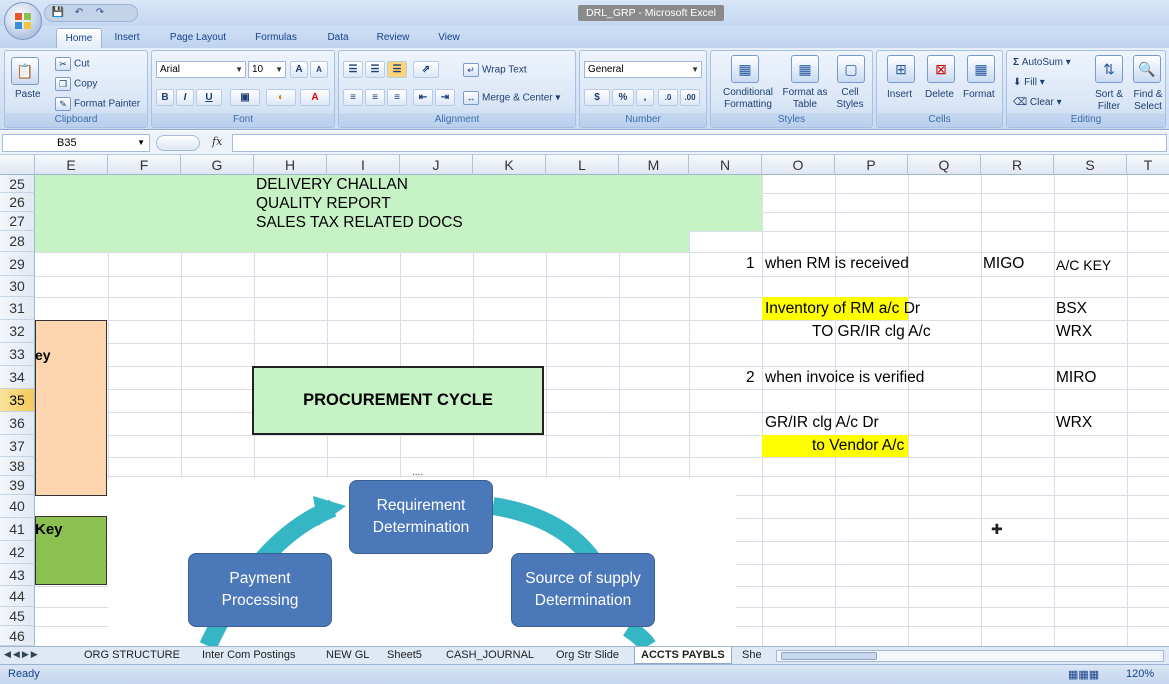 The width and height of the screenshot is (1169, 684). Describe the element at coordinates (509, 165) in the screenshot. I see `column-header: K` at that location.